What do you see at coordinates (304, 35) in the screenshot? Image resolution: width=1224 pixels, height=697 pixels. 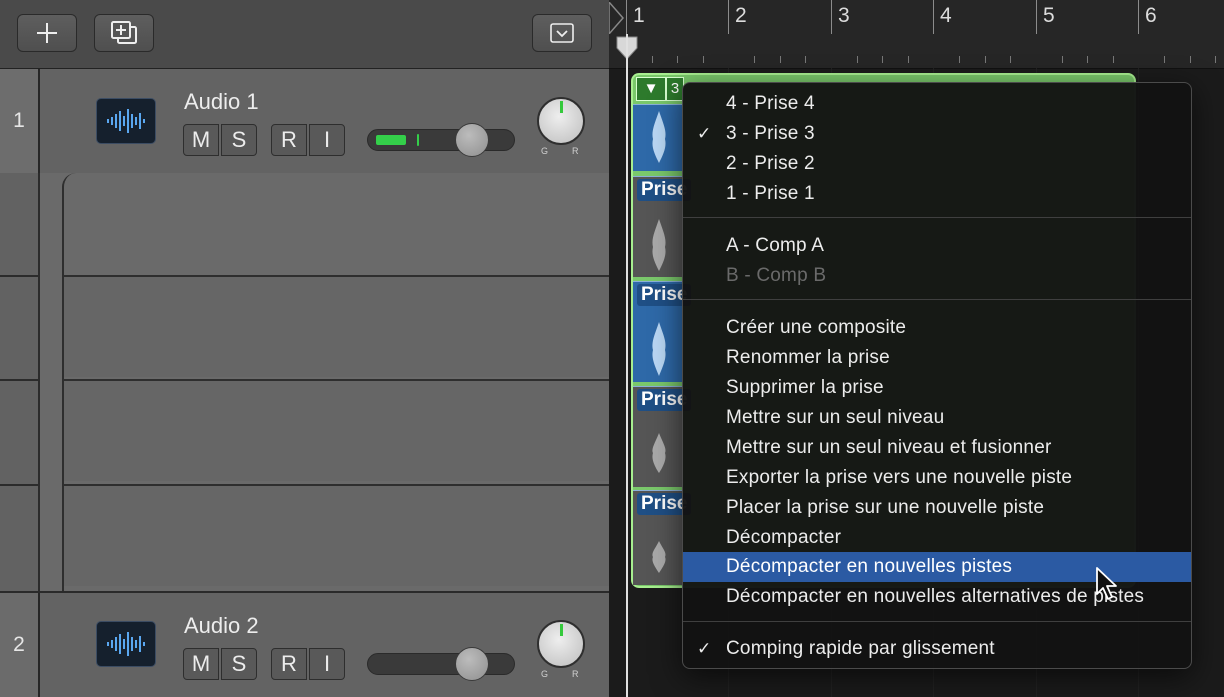 I see `track-header-toolbar` at bounding box center [304, 35].